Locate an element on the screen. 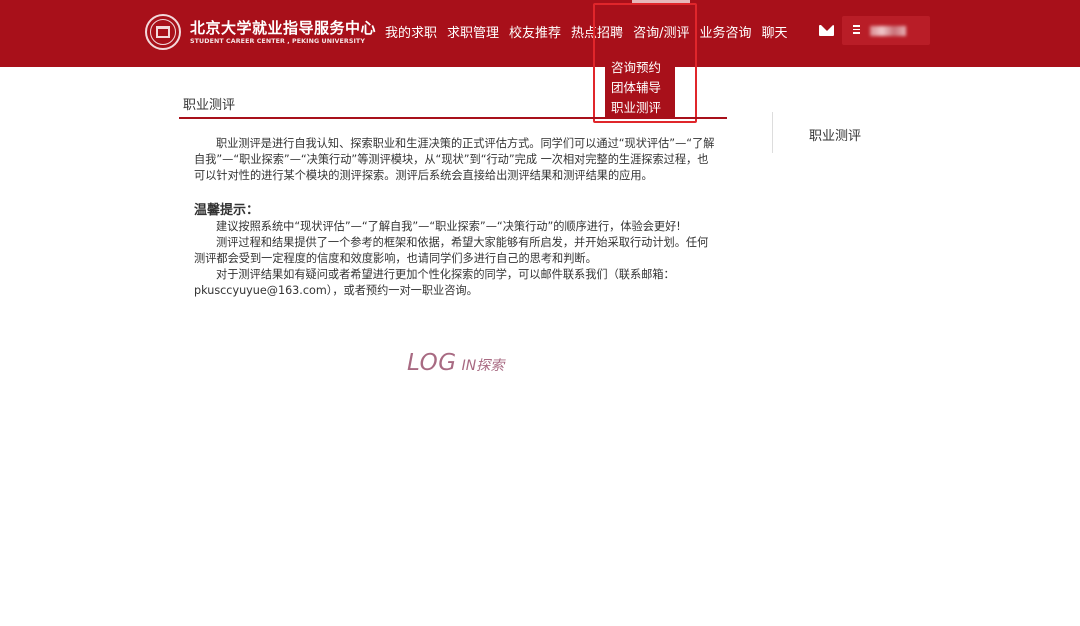  nav-item-job-management: 求职管理 is located at coordinates (473, 33).